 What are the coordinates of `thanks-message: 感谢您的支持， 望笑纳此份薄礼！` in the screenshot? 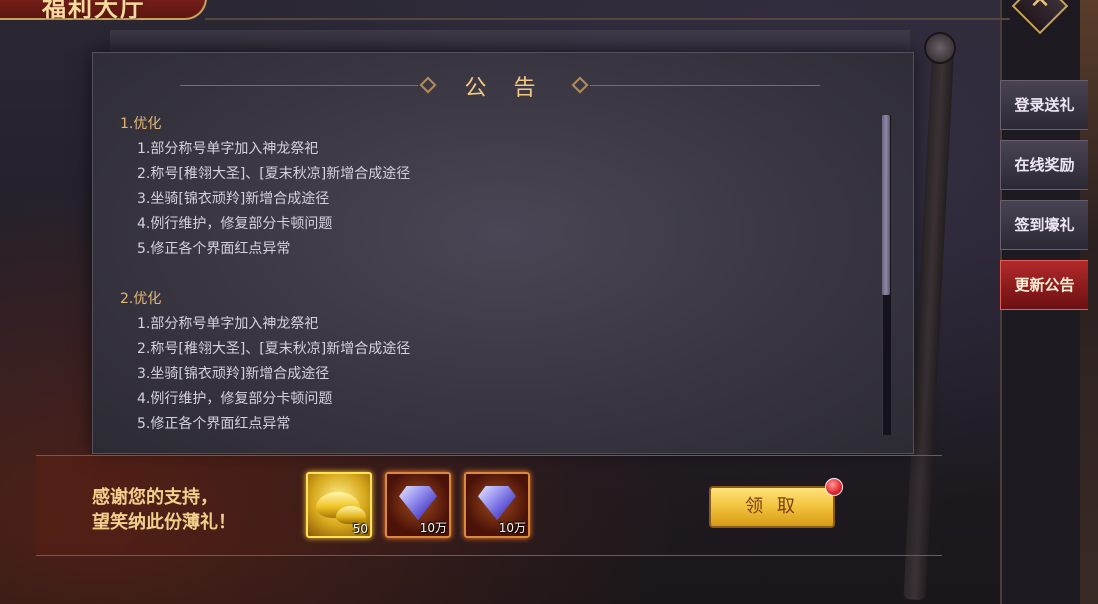 It's located at (164, 510).